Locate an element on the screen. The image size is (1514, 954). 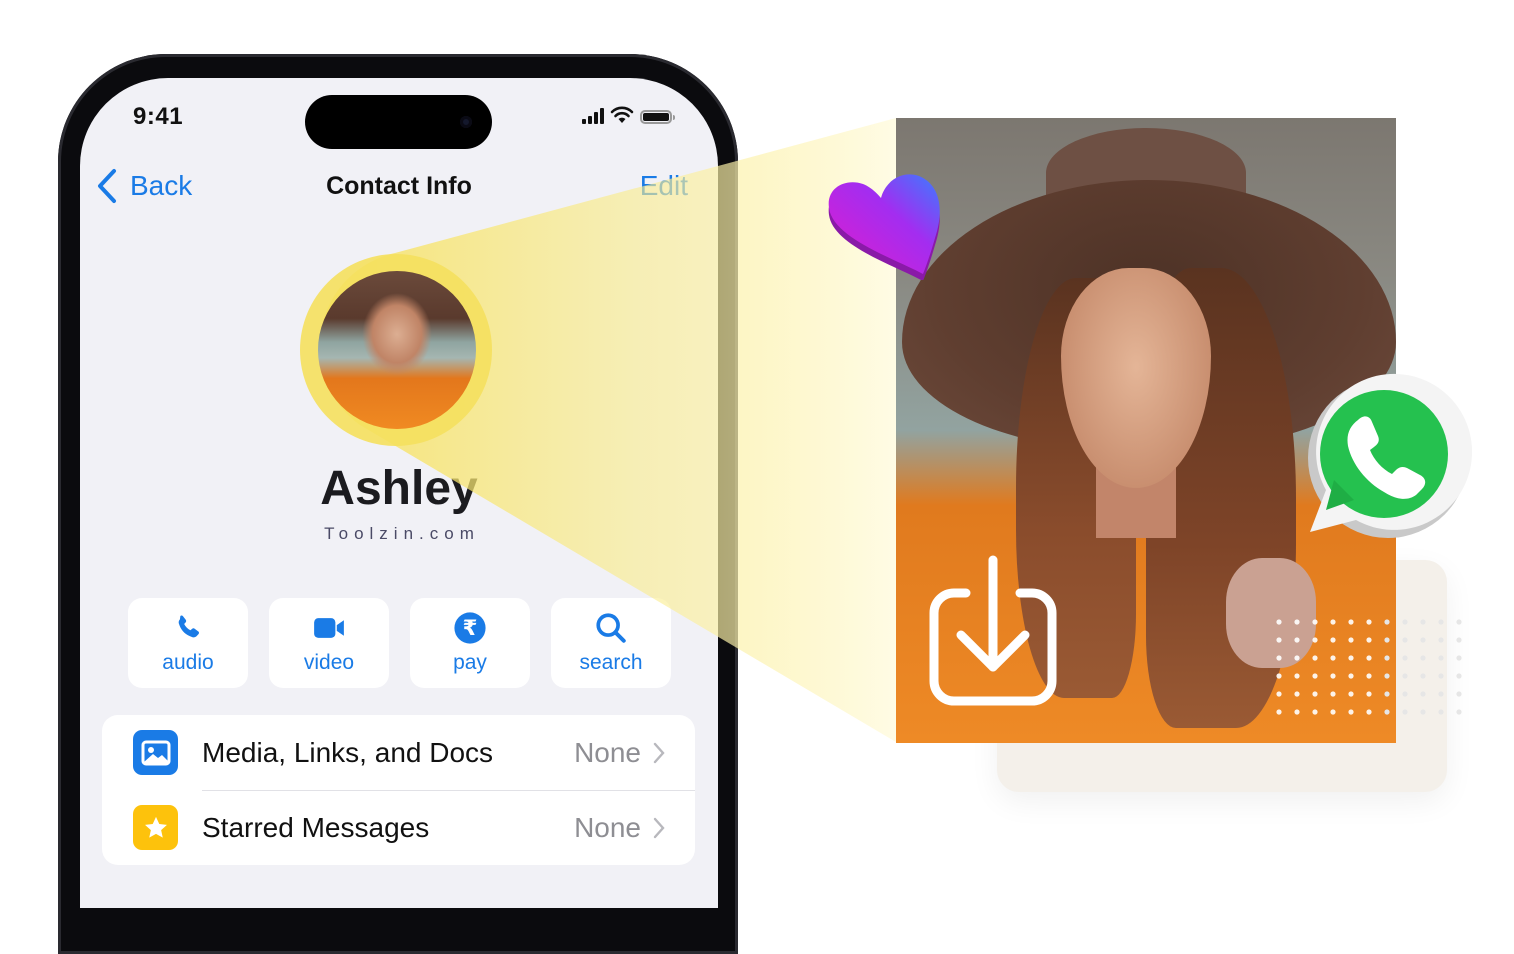
edit-button: Edit is located at coordinates (664, 186).